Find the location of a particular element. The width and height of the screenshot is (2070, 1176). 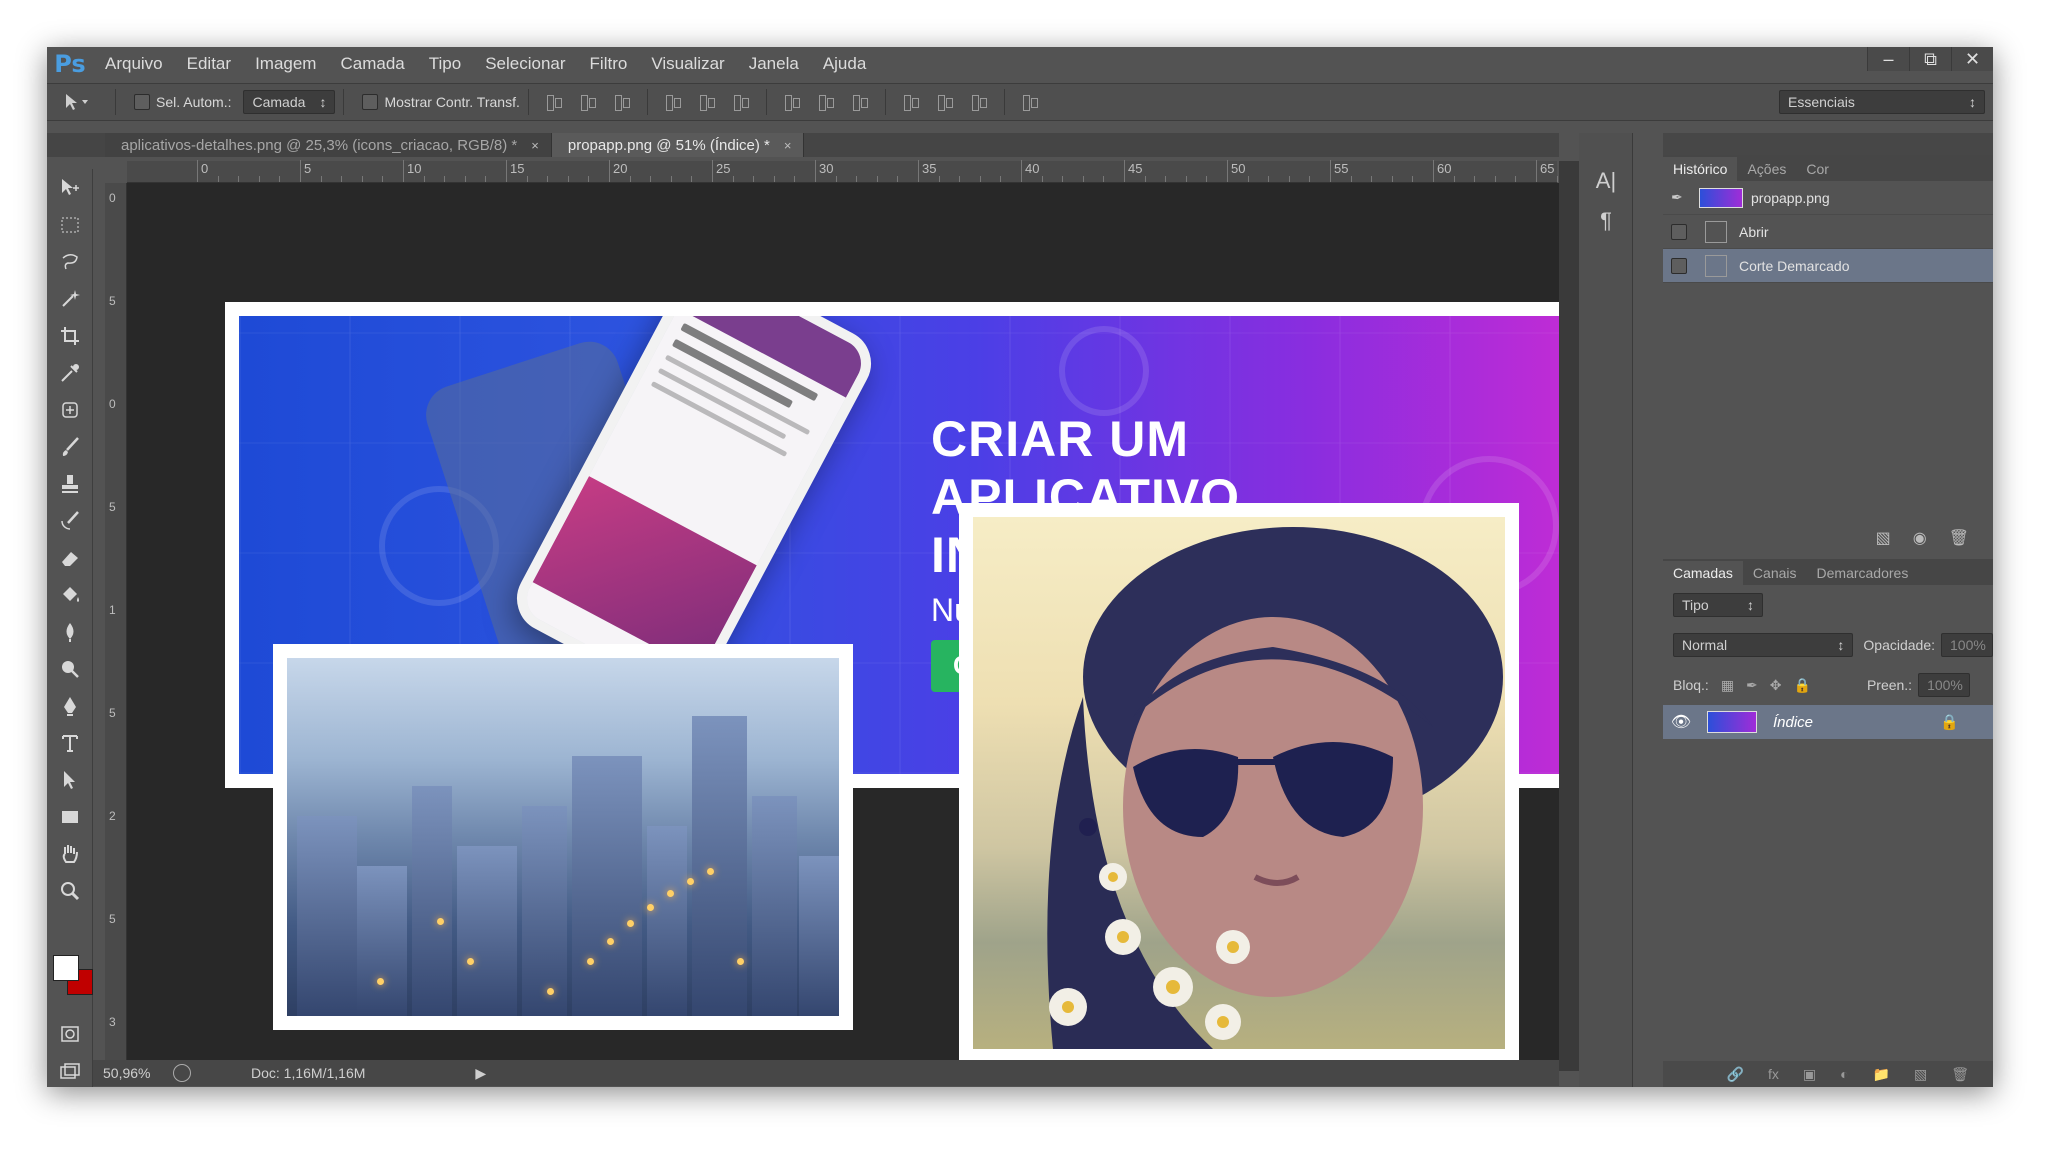

lock-options-icons: ▦✒✥🔒 is located at coordinates (1772, 685).